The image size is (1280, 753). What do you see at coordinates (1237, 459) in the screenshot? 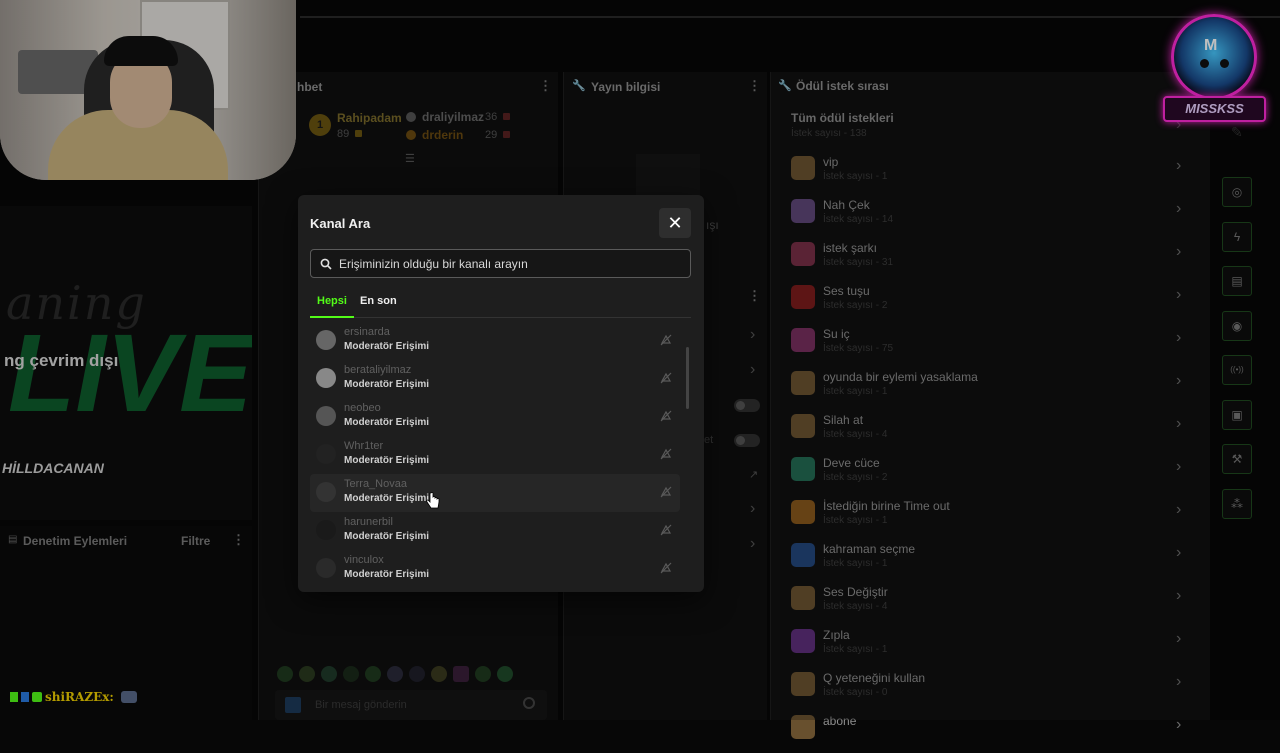
I see `wrench-icon: ⚒` at bounding box center [1237, 459].